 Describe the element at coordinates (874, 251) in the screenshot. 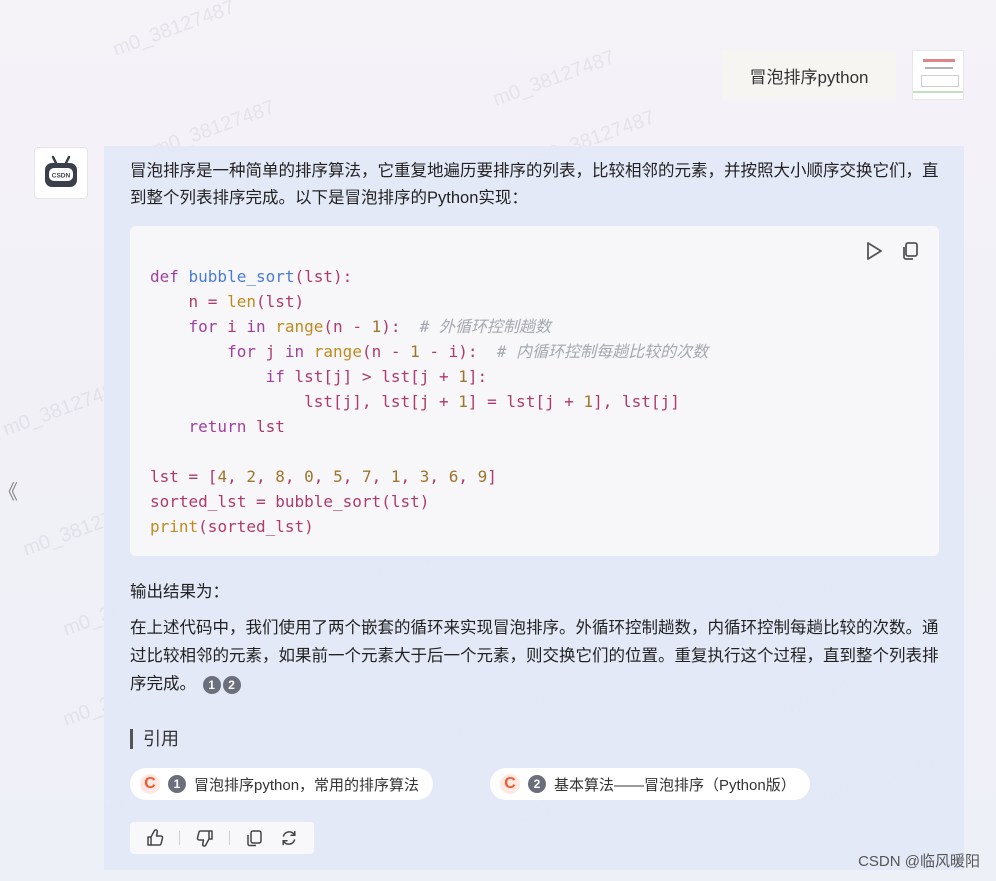

I see `run-icon` at that location.